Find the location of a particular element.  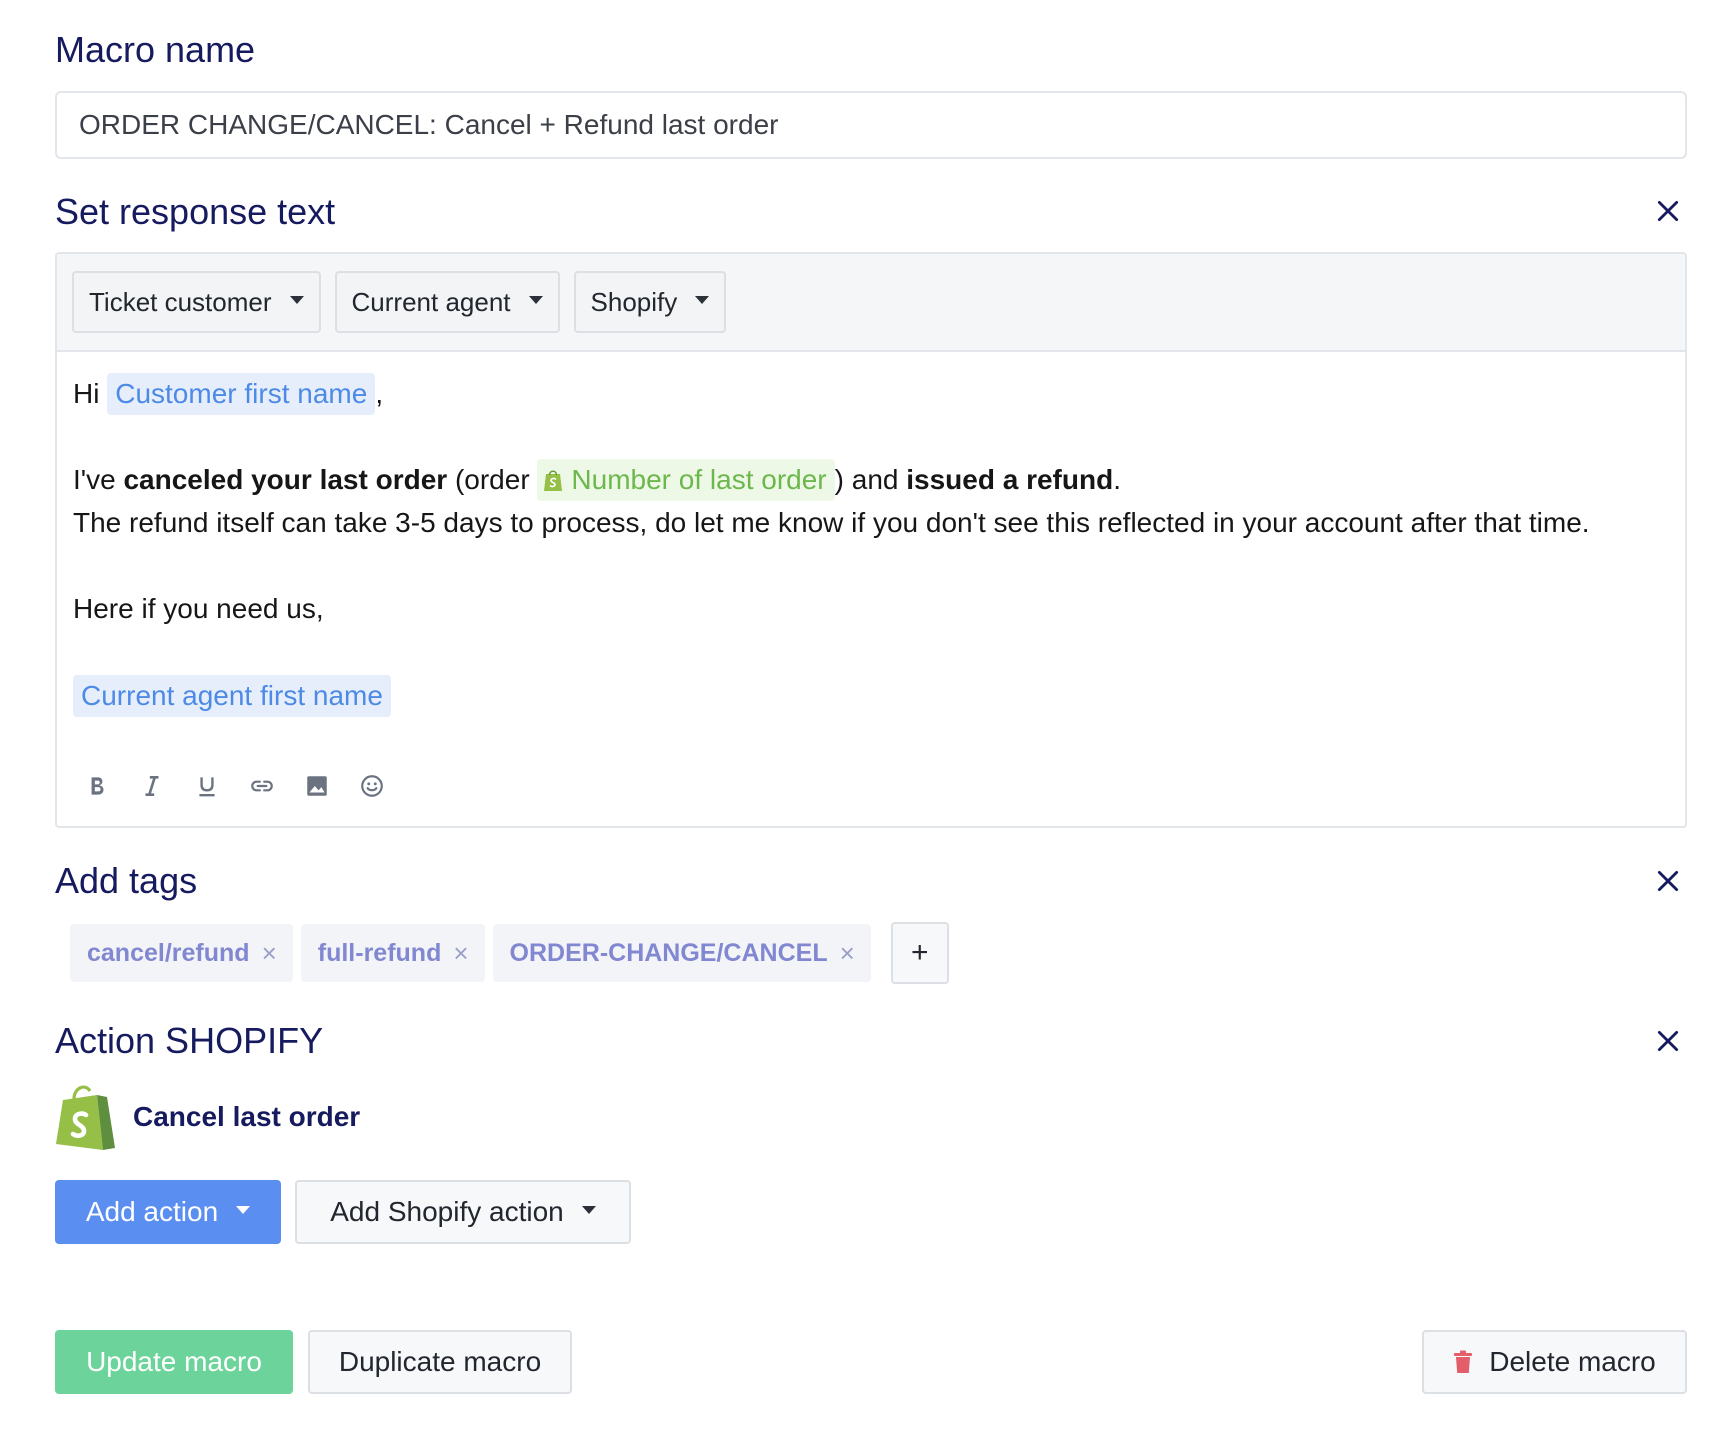

bold-text-run: issued a refund is located at coordinates (1010, 479).